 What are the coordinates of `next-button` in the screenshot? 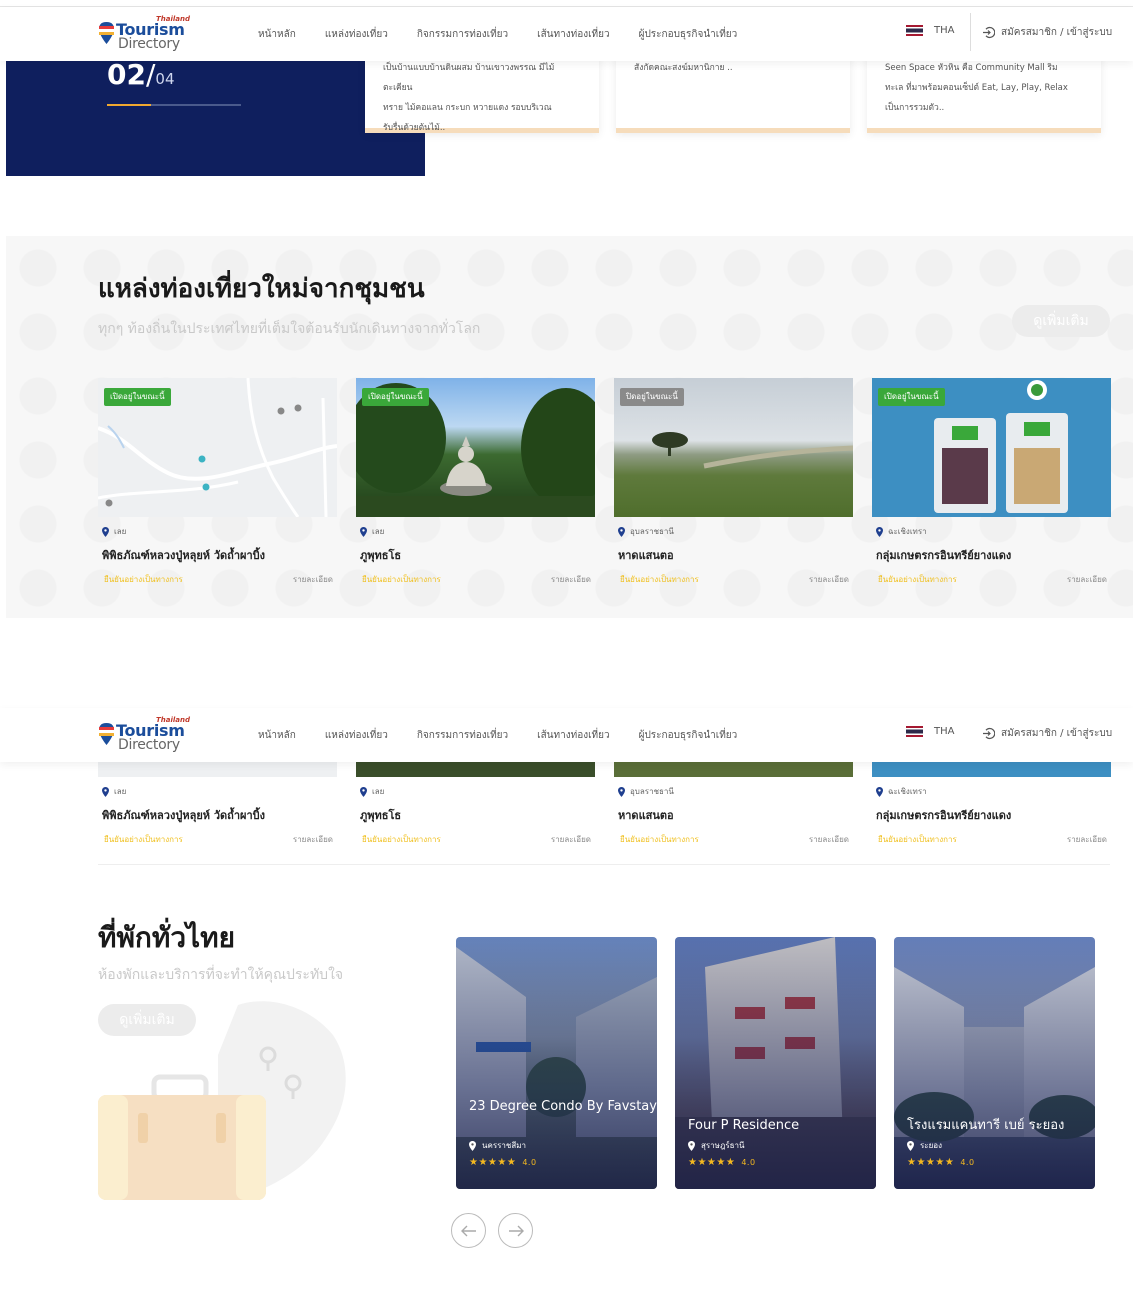 It's located at (515, 1230).